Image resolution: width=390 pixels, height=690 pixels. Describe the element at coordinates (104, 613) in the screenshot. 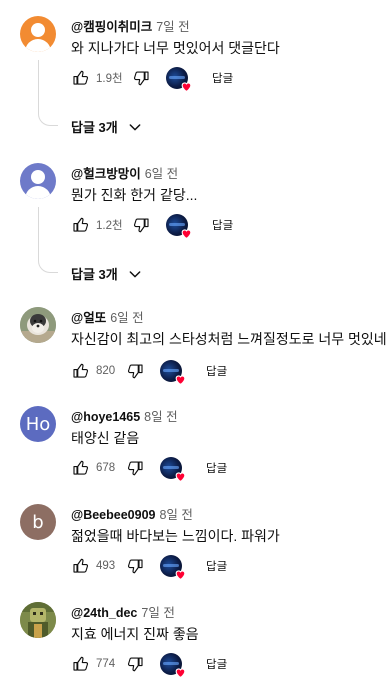

I see `comment-author: @24th_dec` at that location.